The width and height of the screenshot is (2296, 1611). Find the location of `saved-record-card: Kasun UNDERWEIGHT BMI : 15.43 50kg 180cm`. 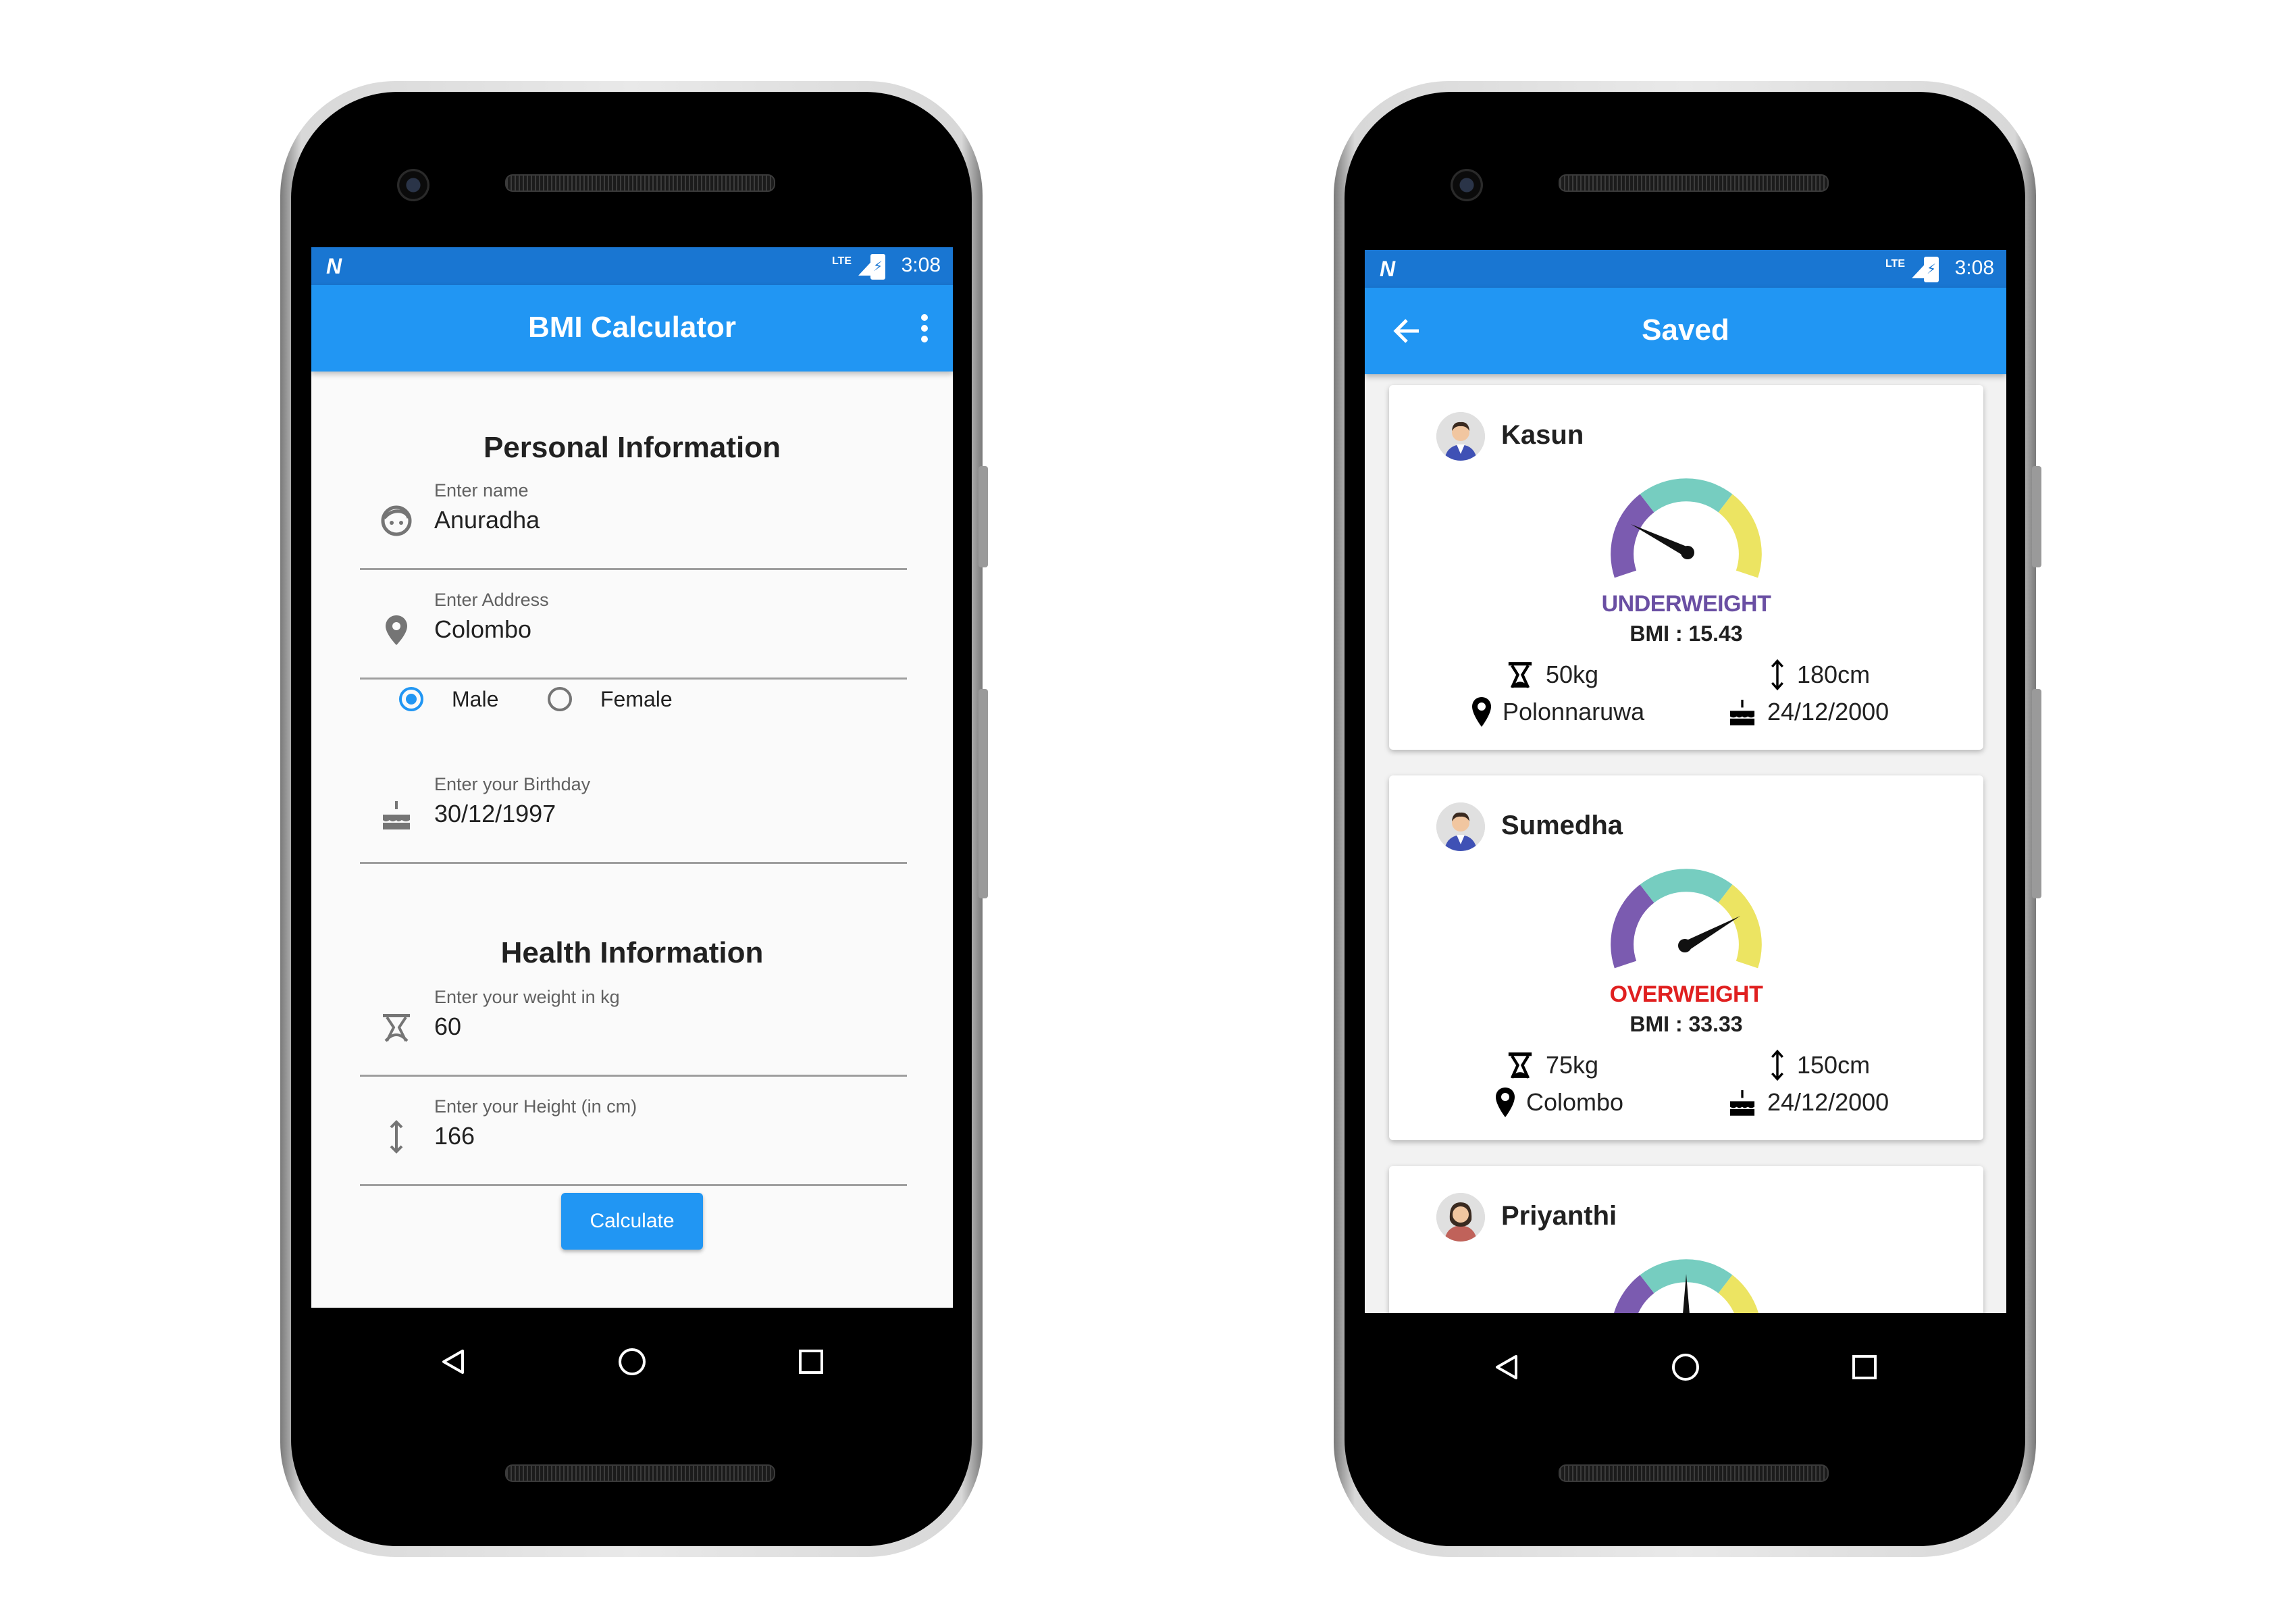

saved-record-card: Kasun UNDERWEIGHT BMI : 15.43 50kg 180cm is located at coordinates (1686, 567).